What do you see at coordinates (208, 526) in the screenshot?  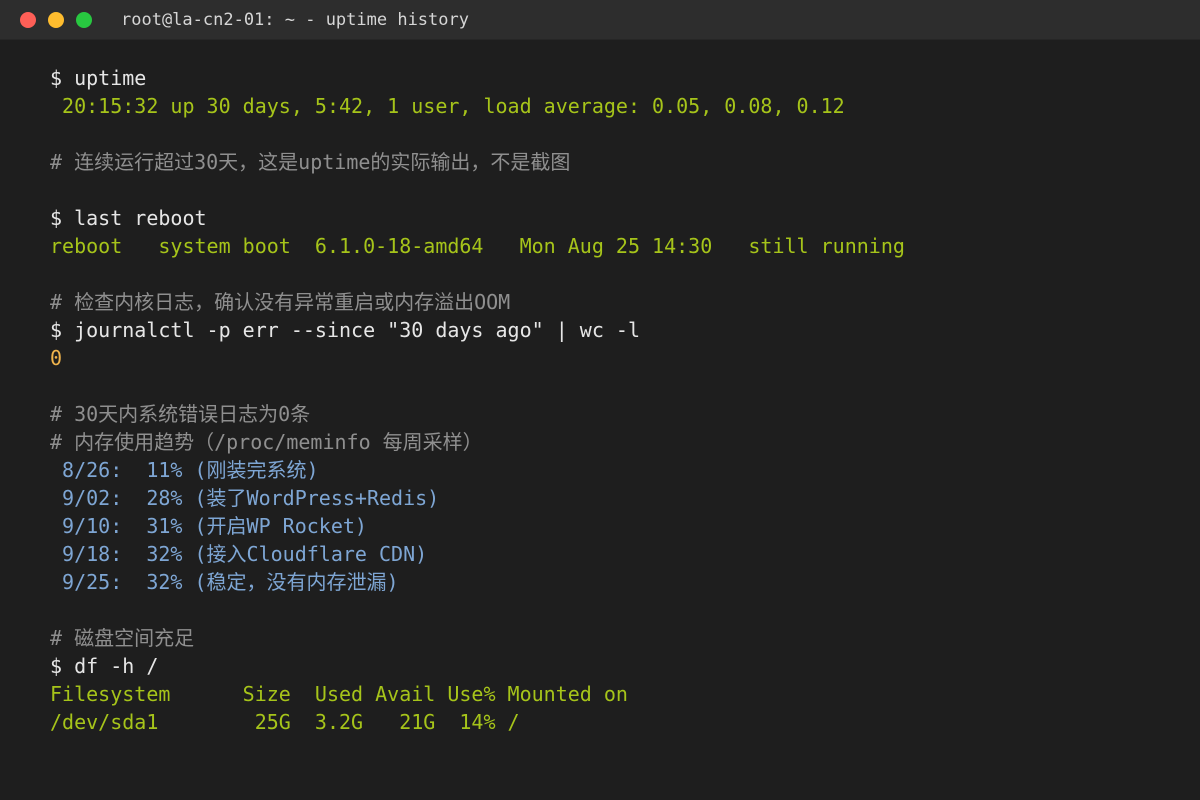 I see `memory-sample-line: 9/10: 31% (开启WP Rocket)` at bounding box center [208, 526].